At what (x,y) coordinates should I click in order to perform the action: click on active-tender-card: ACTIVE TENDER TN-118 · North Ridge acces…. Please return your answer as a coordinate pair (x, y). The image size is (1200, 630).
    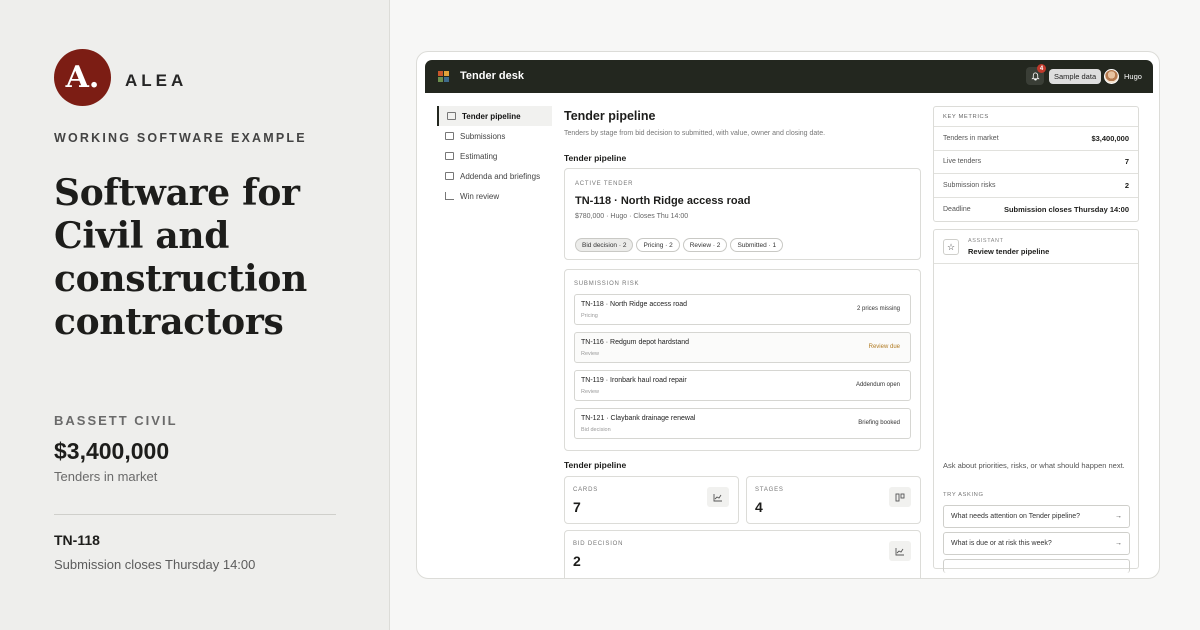
    Looking at the image, I should click on (742, 214).